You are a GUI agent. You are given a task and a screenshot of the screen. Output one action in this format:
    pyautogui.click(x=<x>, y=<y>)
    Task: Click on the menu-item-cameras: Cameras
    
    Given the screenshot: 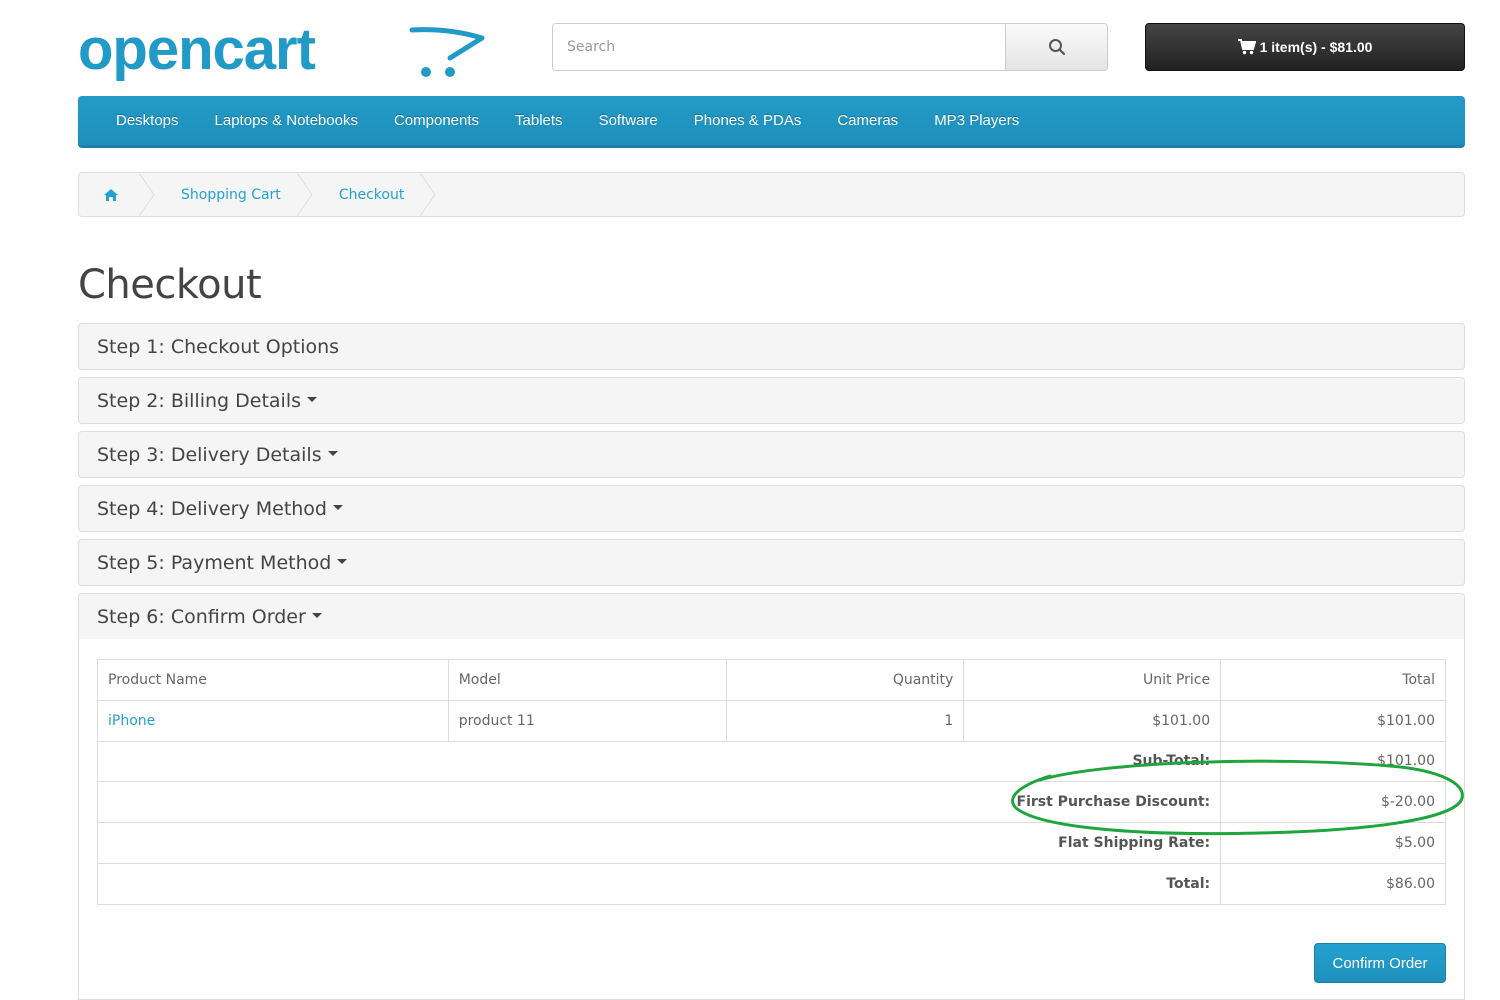 What is the action you would take?
    pyautogui.click(x=867, y=121)
    